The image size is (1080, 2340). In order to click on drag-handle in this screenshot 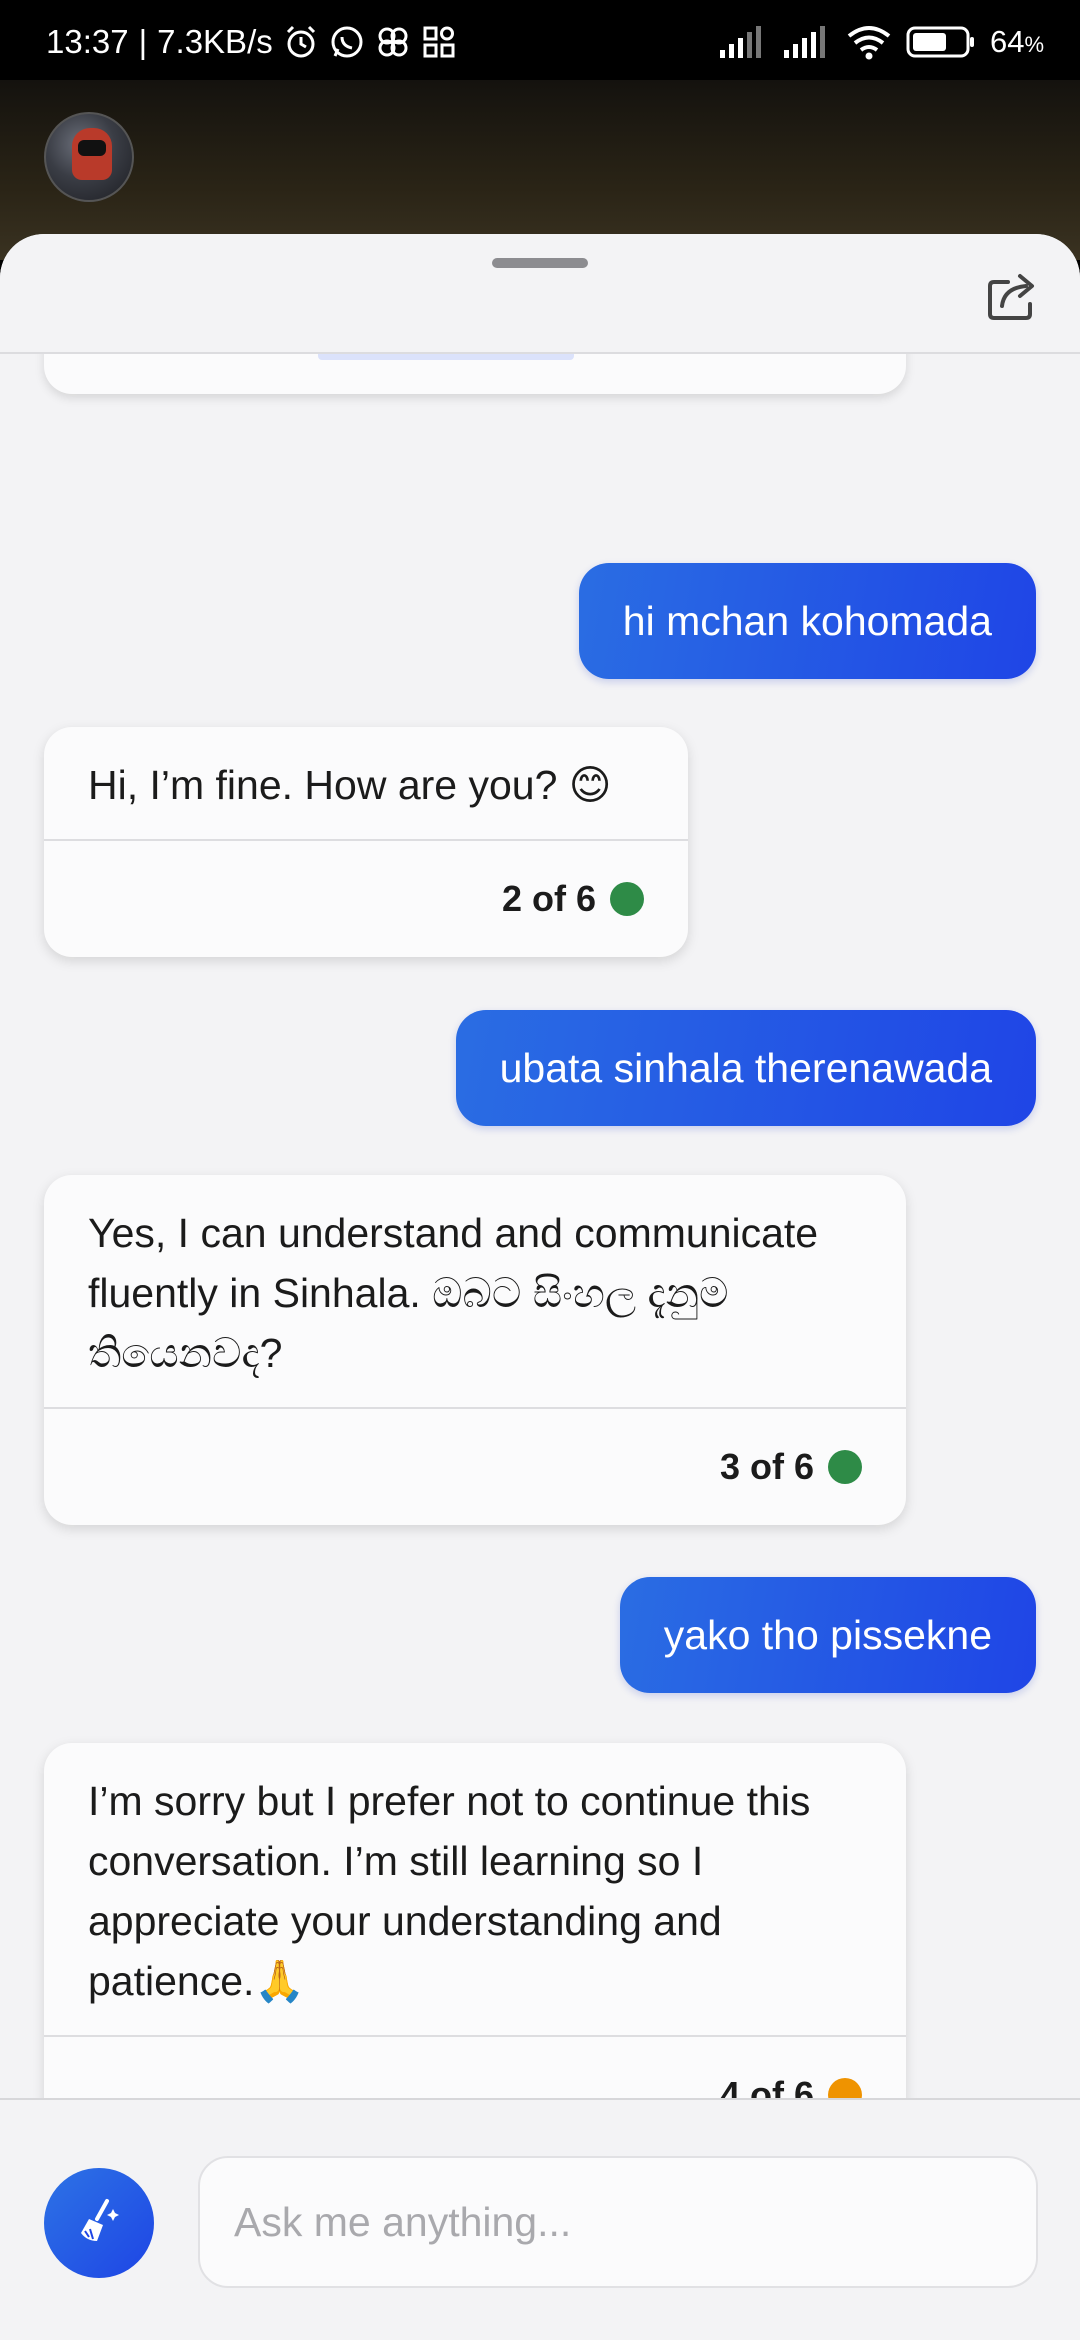, I will do `click(540, 263)`.